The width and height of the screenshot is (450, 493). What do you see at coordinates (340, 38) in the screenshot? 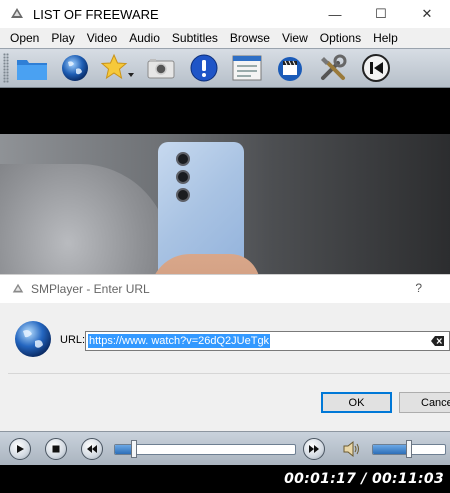
I see `menu-options: Options` at bounding box center [340, 38].